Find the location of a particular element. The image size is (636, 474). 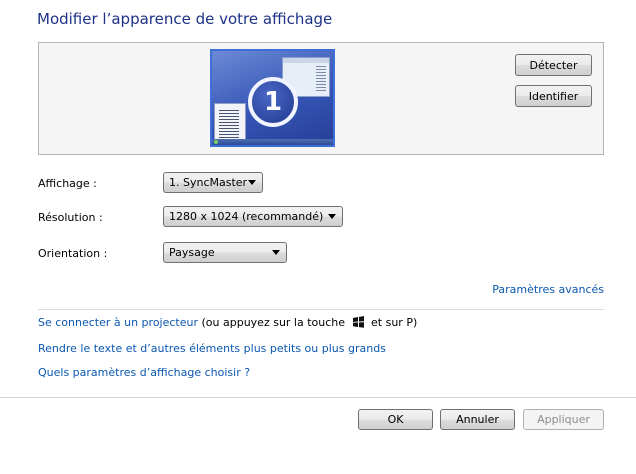

resolution-select: 1280 x 1024 (recommandé) is located at coordinates (253, 216).